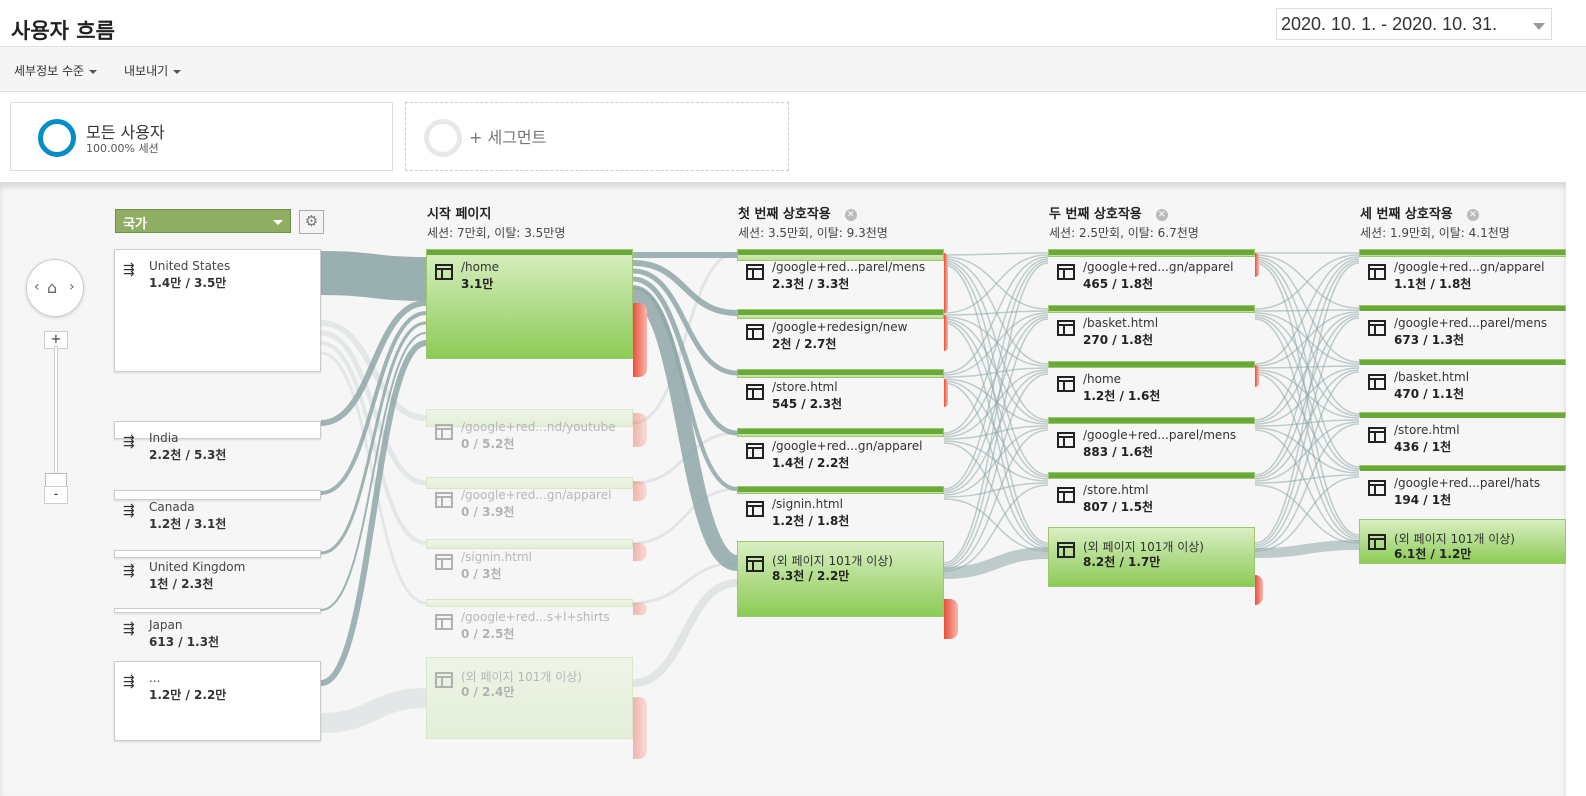  Describe the element at coordinates (597, 136) in the screenshot. I see `add-segment-button: + 세그먼트` at that location.